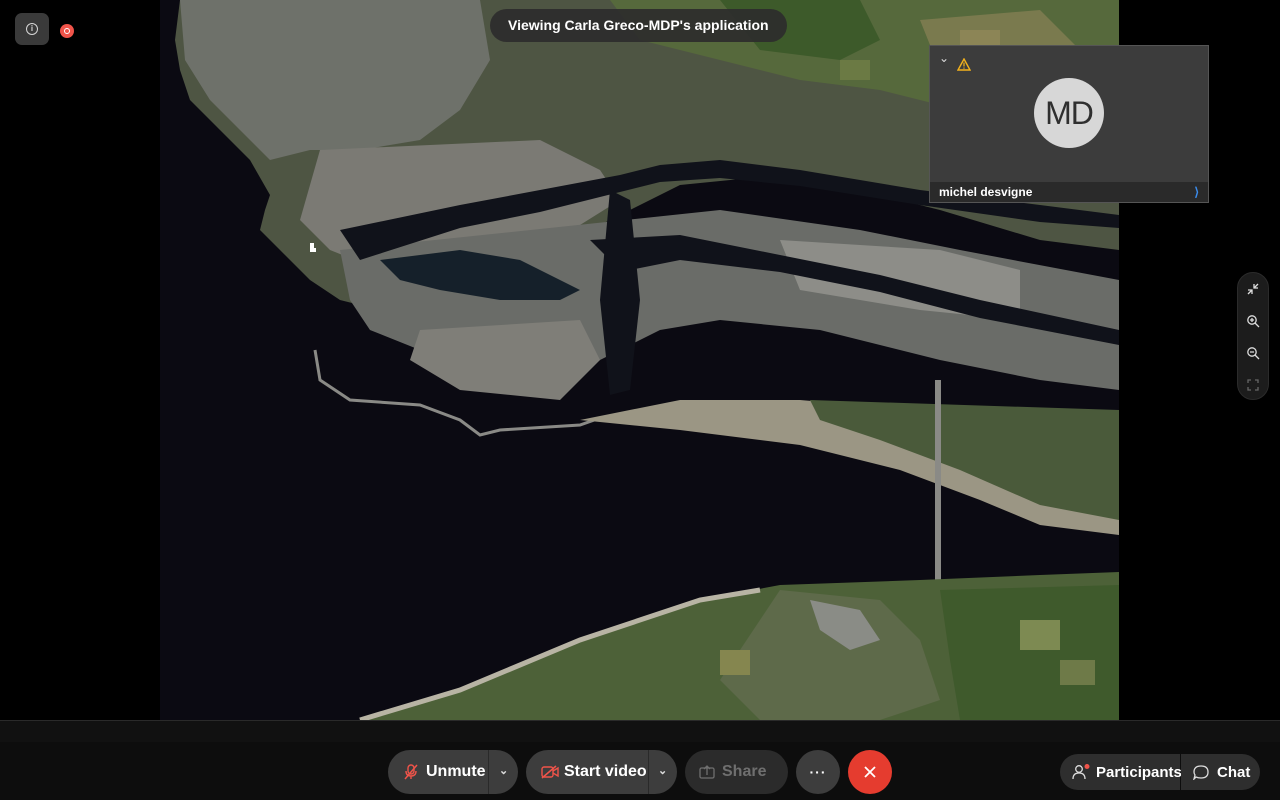 This screenshot has width=1280, height=800. I want to click on meeting-info-button: i, so click(32, 29).